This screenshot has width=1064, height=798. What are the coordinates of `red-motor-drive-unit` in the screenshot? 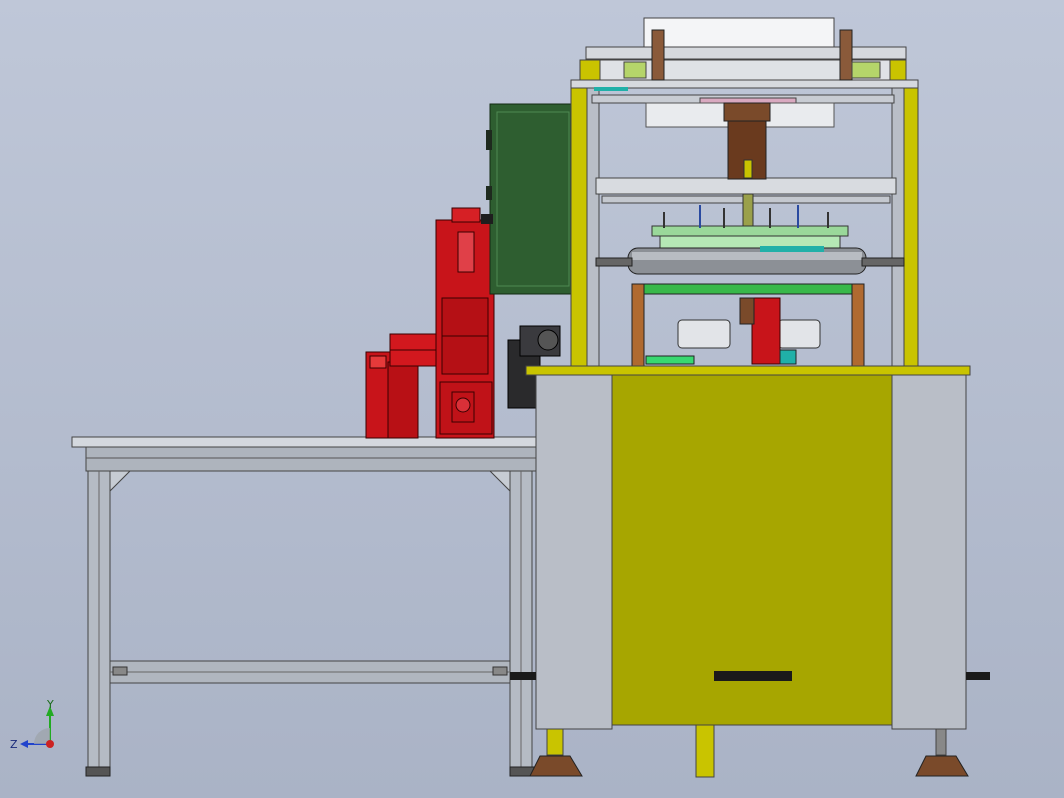 It's located at (430, 323).